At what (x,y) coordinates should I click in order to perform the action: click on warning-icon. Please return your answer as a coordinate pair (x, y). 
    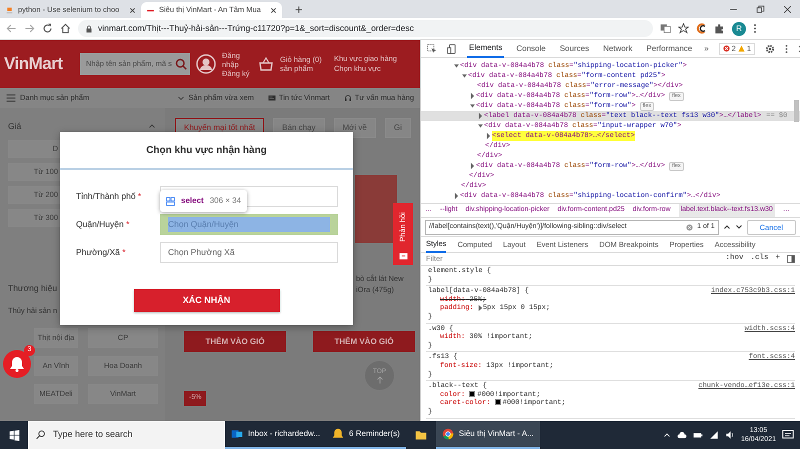
    Looking at the image, I should click on (741, 48).